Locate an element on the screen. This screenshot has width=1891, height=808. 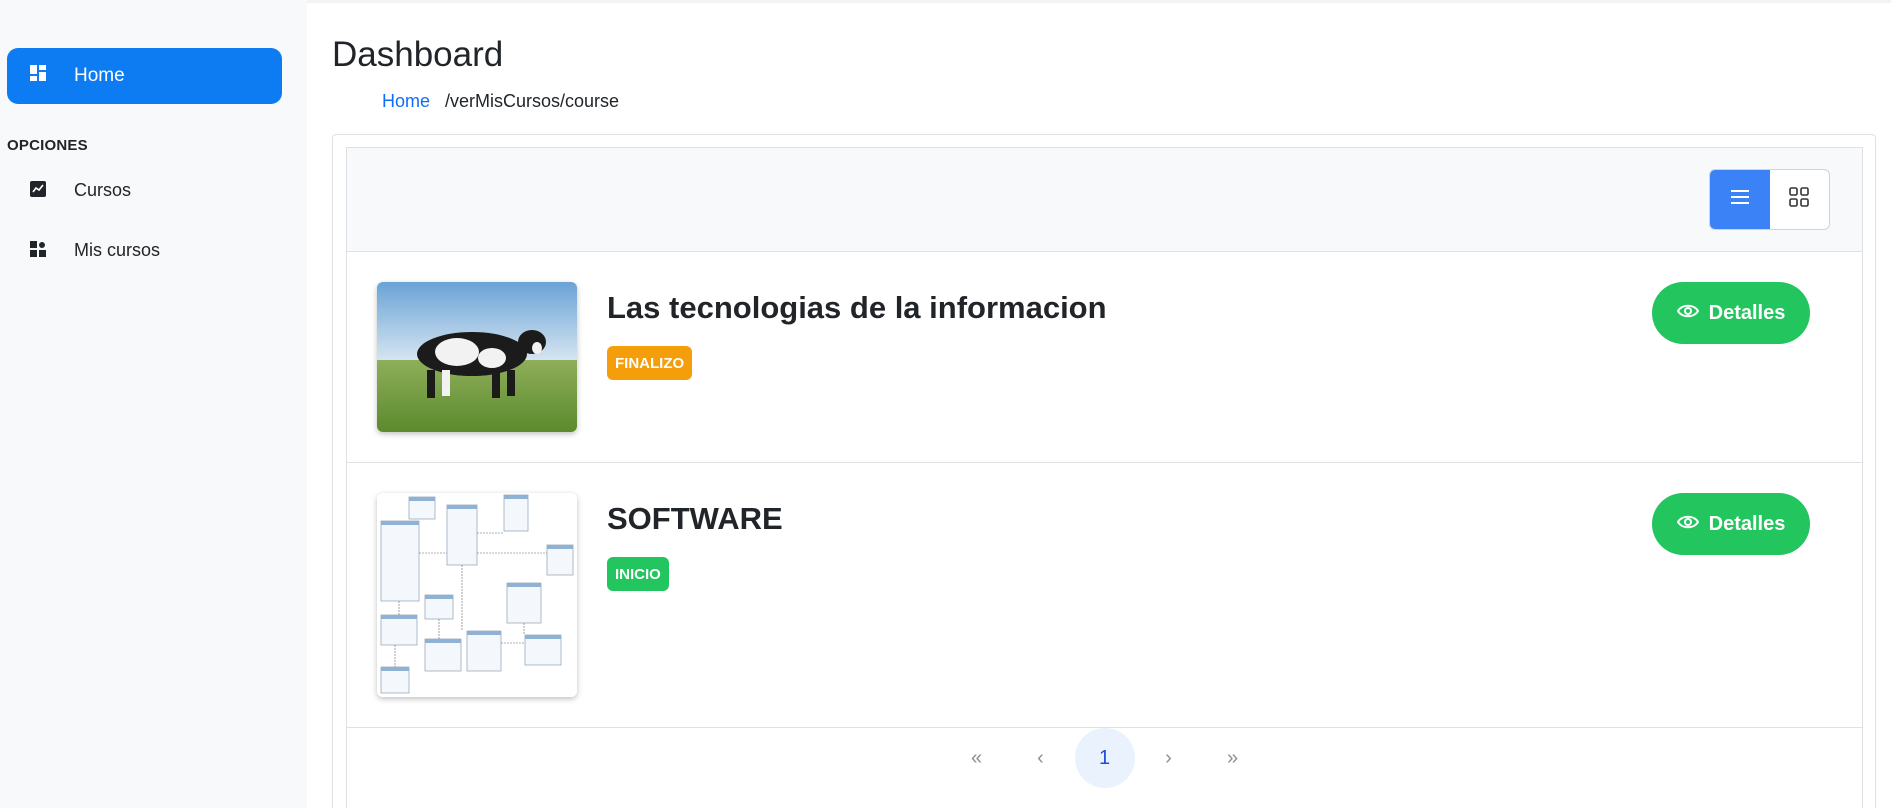
sidebar-item-mis-cursos: Mis cursos is located at coordinates (144, 251).